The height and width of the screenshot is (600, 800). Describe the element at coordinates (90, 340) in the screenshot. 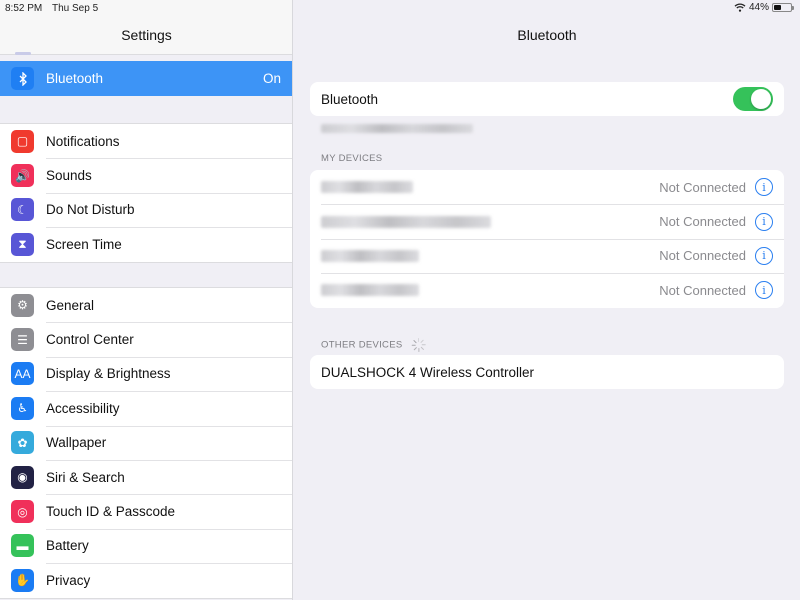

I see `sidebar-item-label: Control Center` at that location.